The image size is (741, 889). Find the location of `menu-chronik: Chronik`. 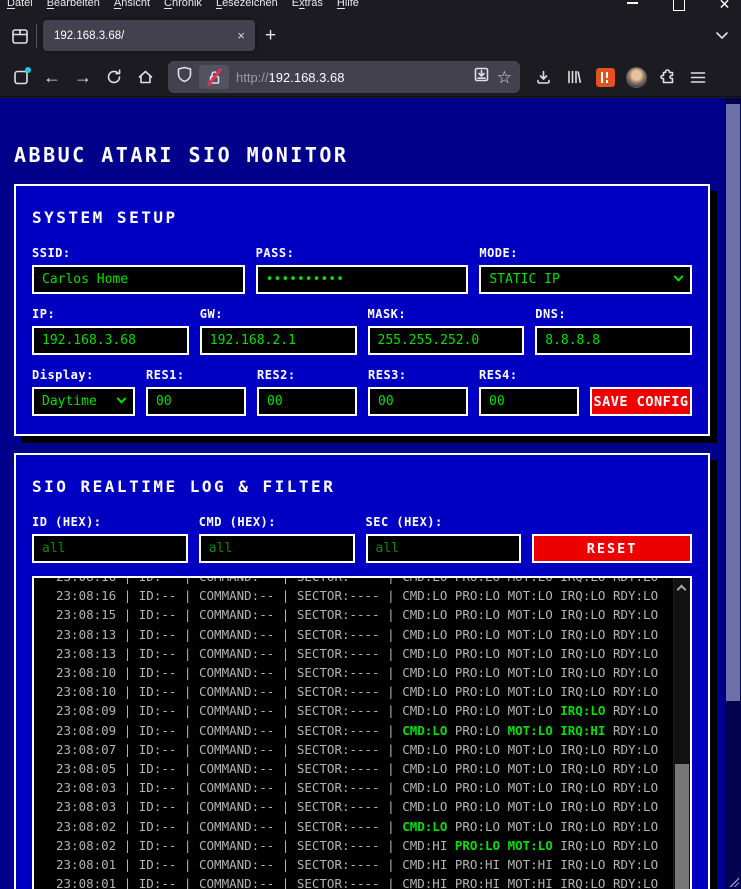

menu-chronik: Chronik is located at coordinates (183, 5).